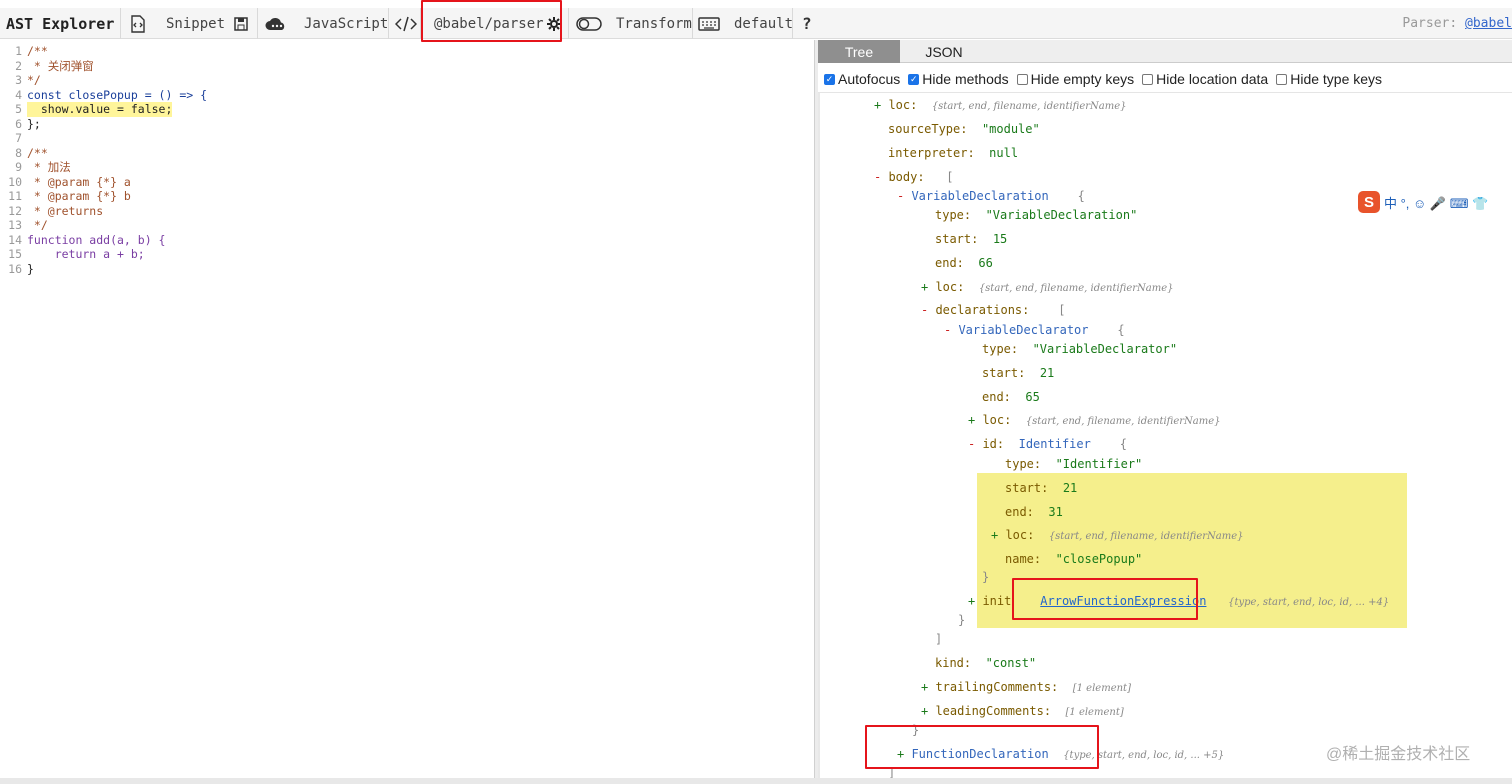 Image resolution: width=1512 pixels, height=784 pixels. What do you see at coordinates (60, 23) in the screenshot?
I see `app-title: AST Explorer` at bounding box center [60, 23].